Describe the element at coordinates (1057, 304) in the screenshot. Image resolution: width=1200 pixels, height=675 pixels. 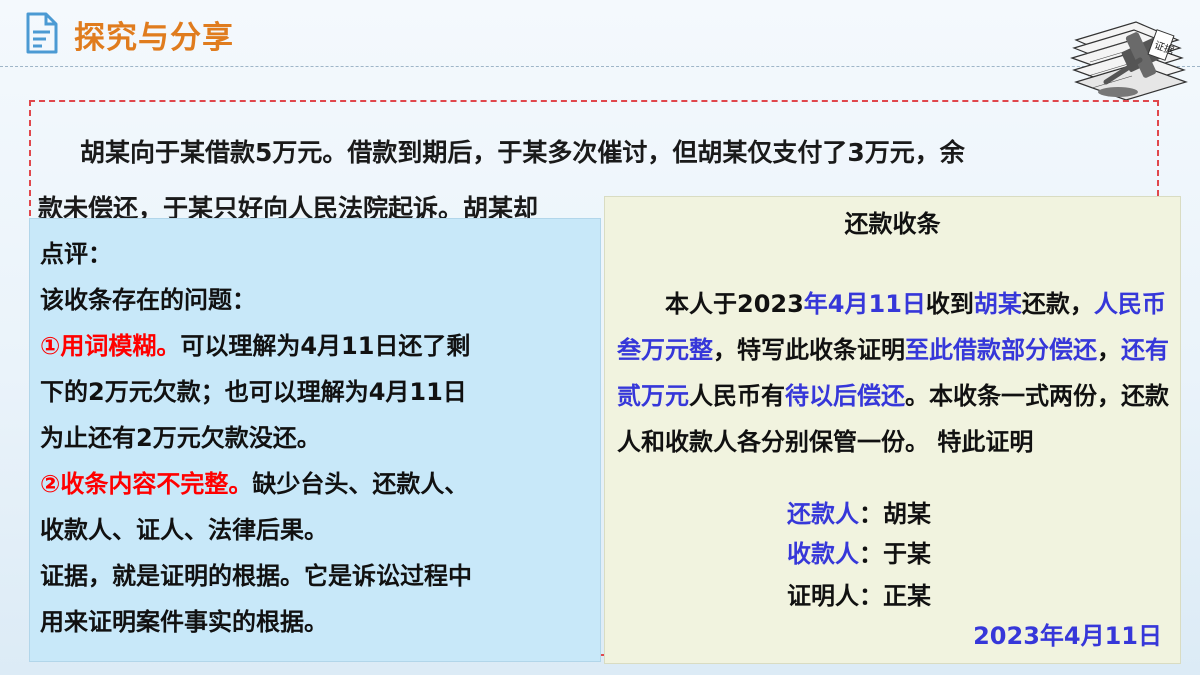
I see `receipt-text: 还款，` at that location.